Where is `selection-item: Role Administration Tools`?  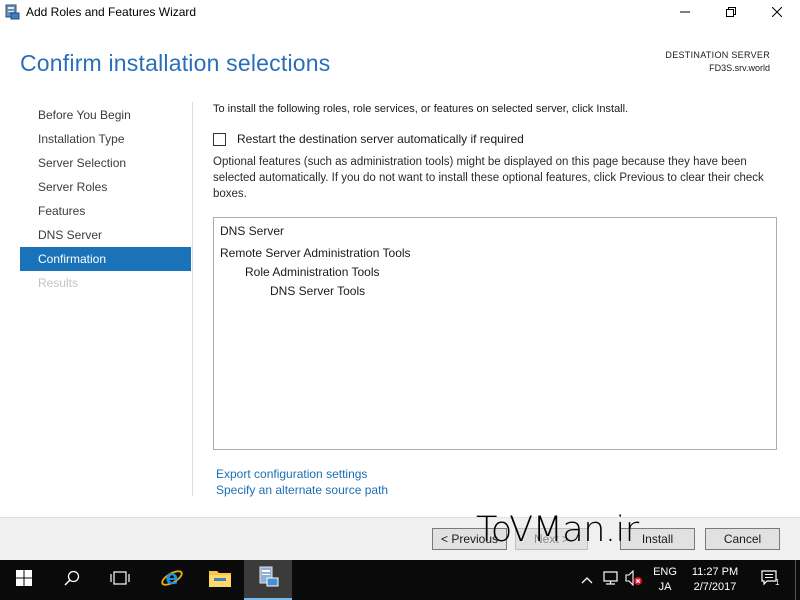 selection-item: Role Administration Tools is located at coordinates (312, 272).